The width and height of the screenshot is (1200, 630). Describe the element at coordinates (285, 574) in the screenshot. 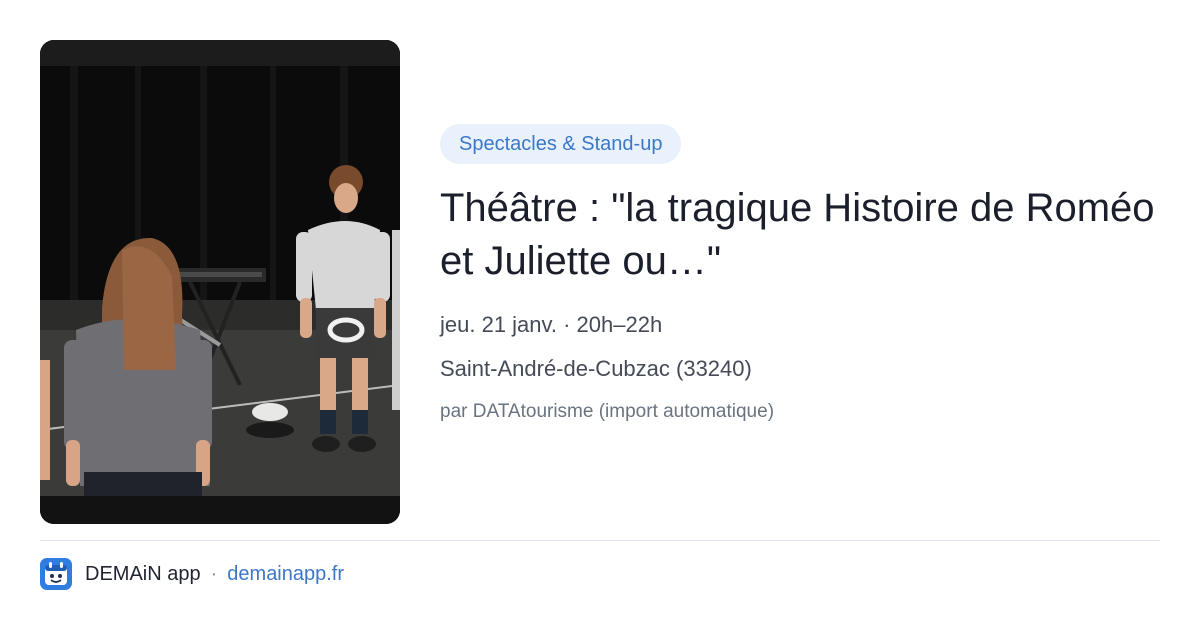

I see `domain-link: demainapp.fr` at that location.